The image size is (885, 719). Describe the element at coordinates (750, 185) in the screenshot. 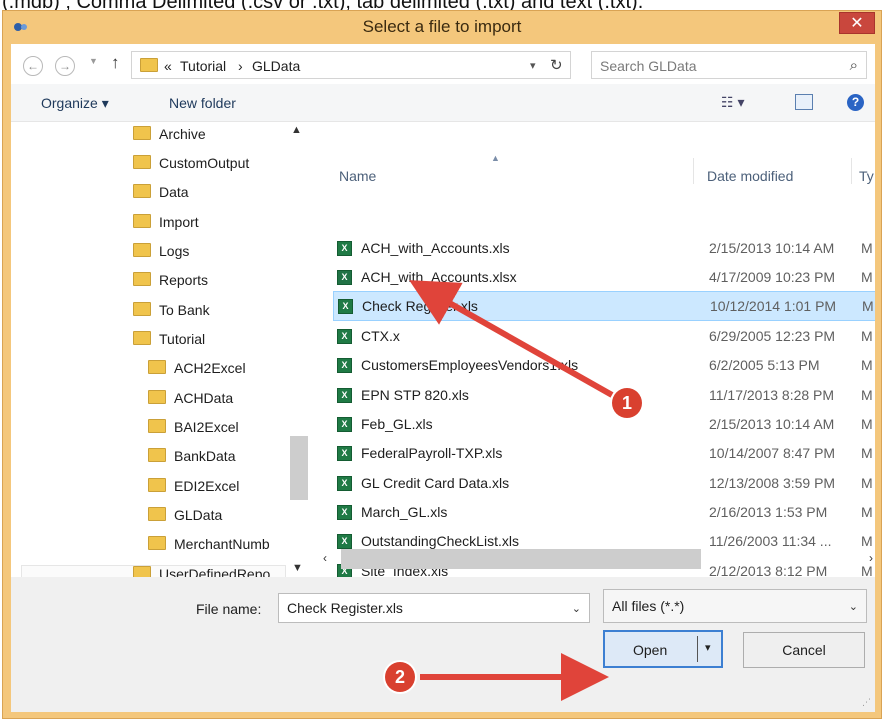

I see `column-header-date-modified: Date modified` at that location.